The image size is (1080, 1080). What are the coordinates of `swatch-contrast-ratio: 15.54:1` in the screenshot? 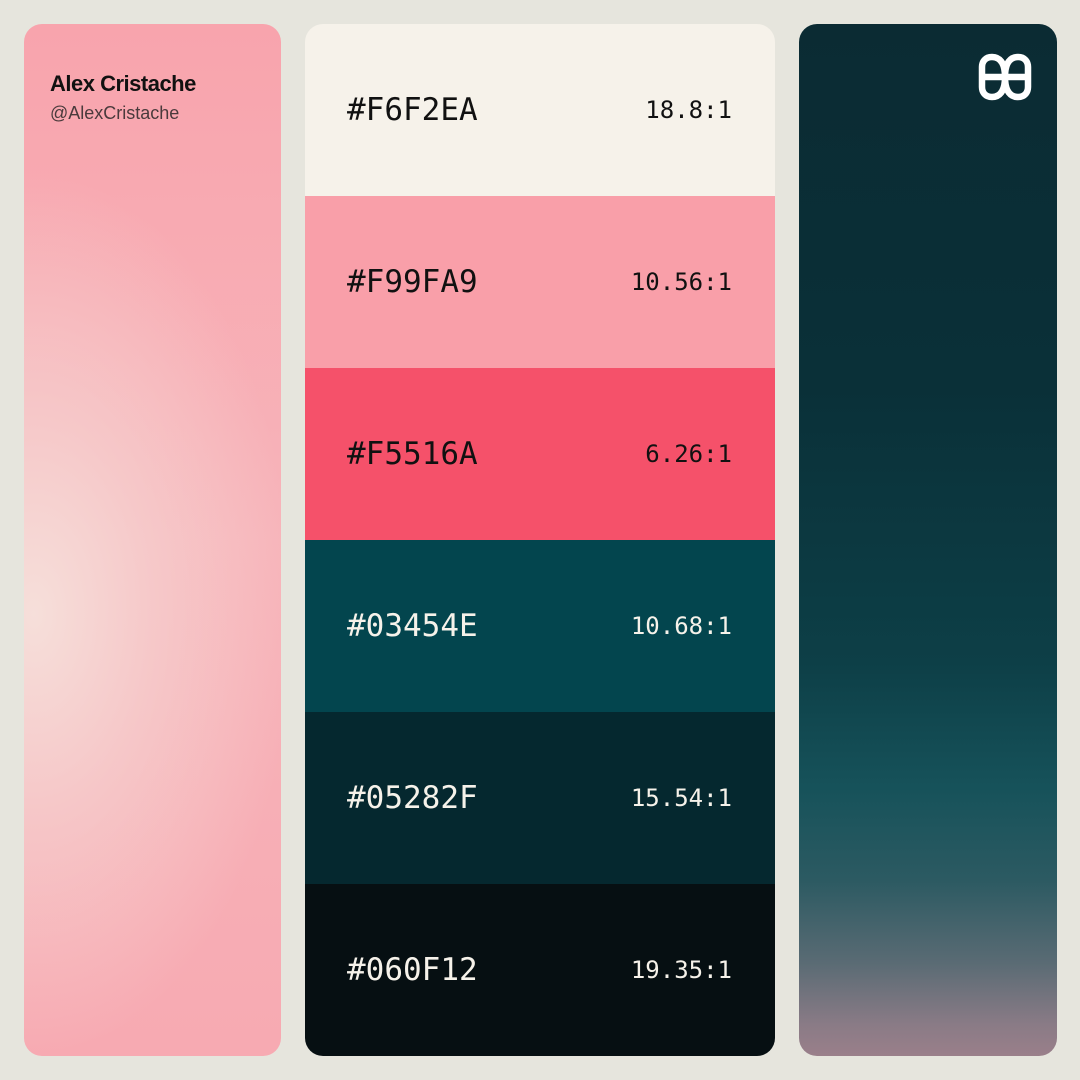 It's located at (681, 798).